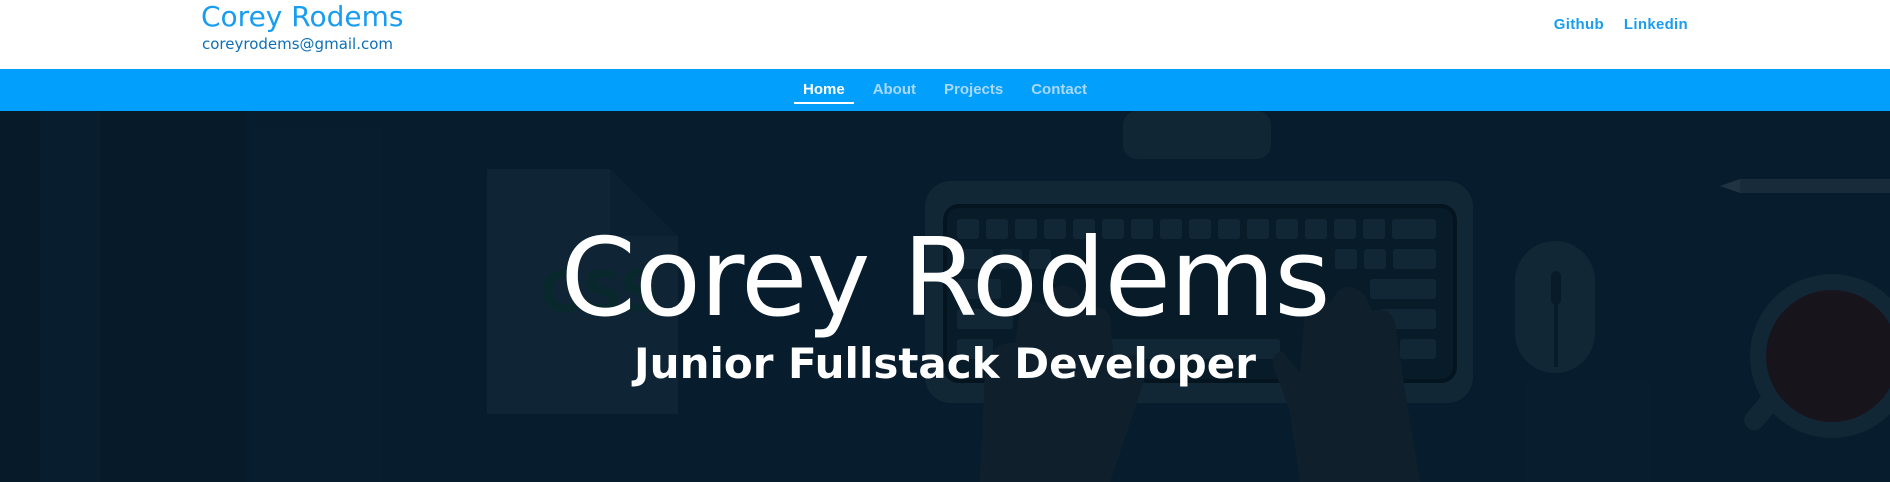 The image size is (1890, 482). Describe the element at coordinates (1579, 24) in the screenshot. I see `github-link: Github` at that location.